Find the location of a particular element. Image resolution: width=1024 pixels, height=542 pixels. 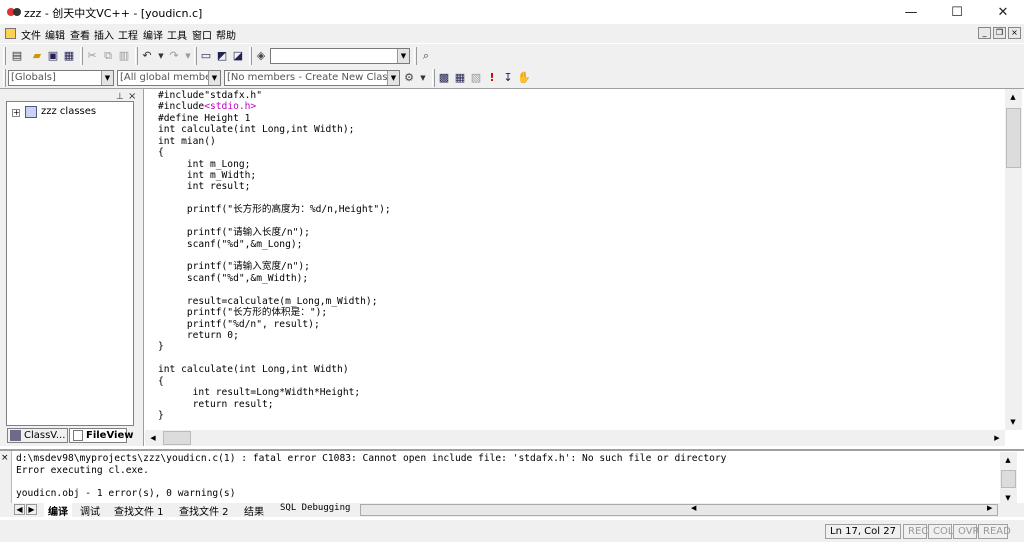

code-line: result=calculate(m_Long,m_Width); is located at coordinates (268, 301).